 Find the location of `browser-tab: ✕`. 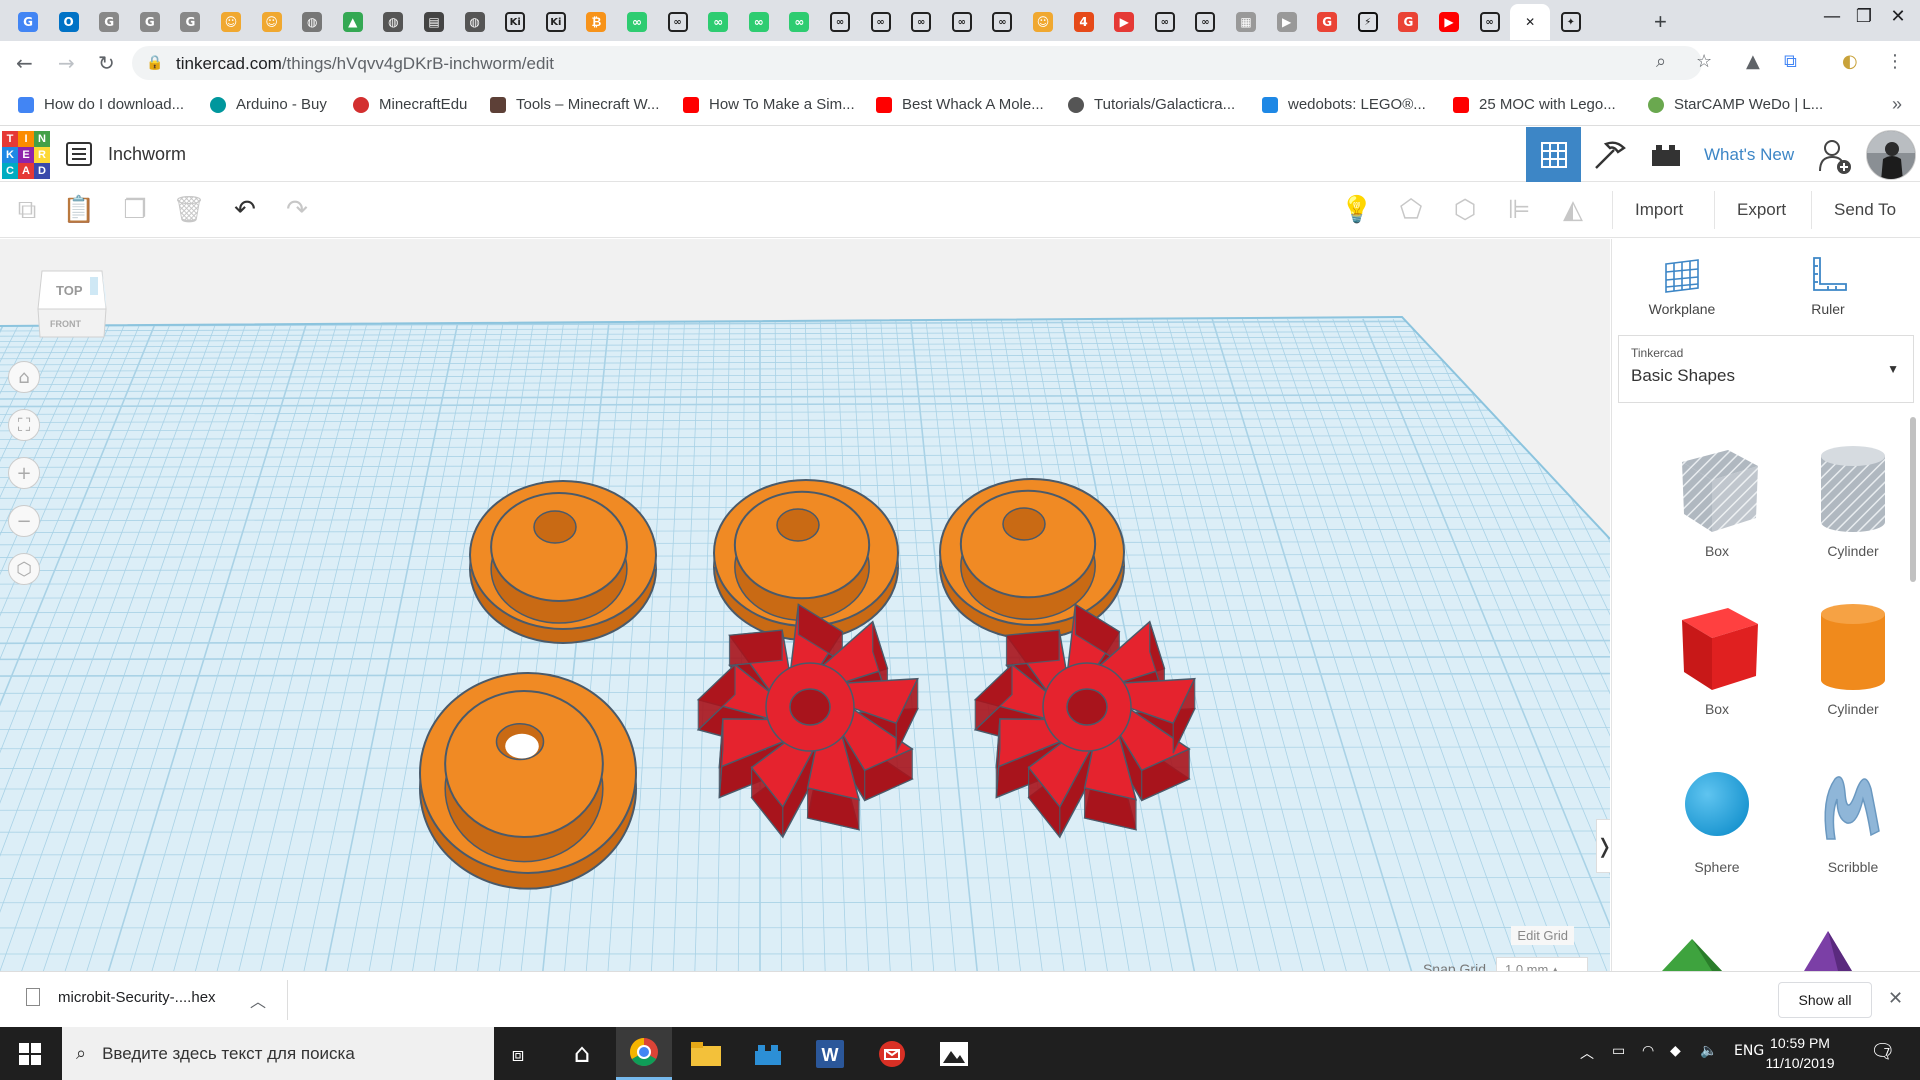

browser-tab: ✕ is located at coordinates (1530, 22).